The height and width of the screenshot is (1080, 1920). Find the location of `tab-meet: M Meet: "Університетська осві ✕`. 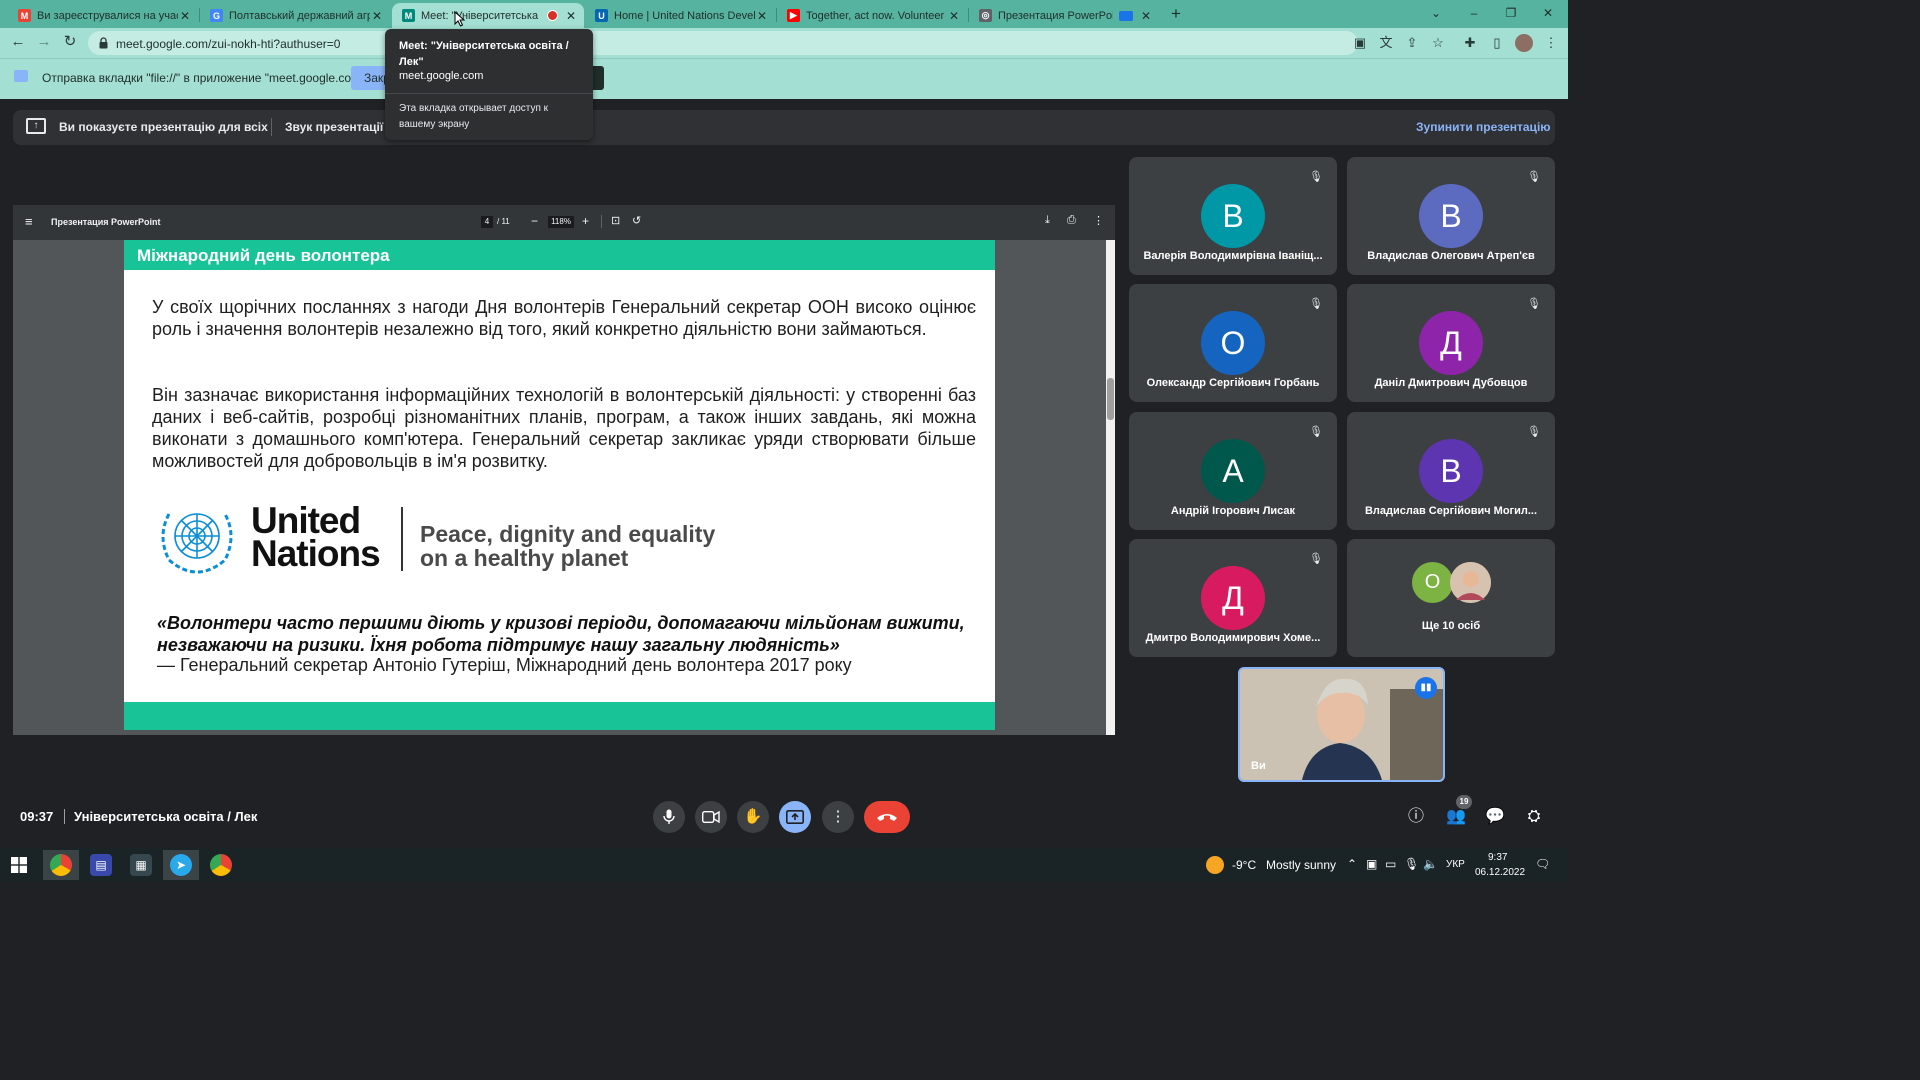

tab-meet: M Meet: "Університетська осві ✕ is located at coordinates (488, 15).